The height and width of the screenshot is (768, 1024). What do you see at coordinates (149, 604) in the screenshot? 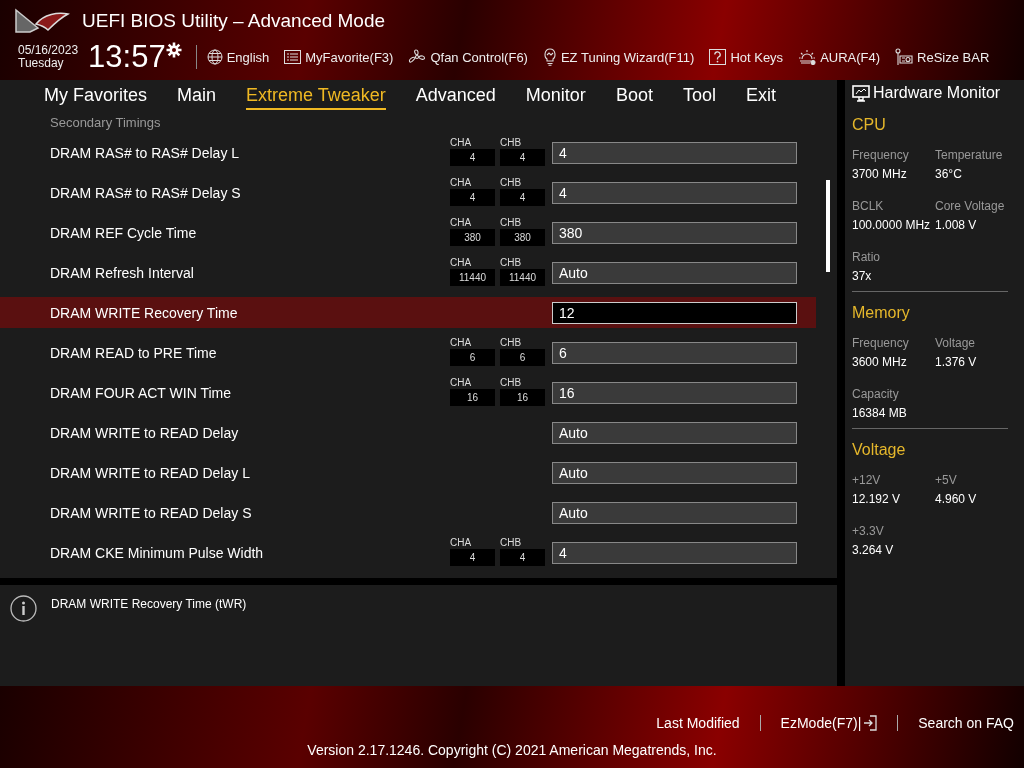
I see `help-text: DRAM WRITE Recovery Time (tWR)` at bounding box center [149, 604].